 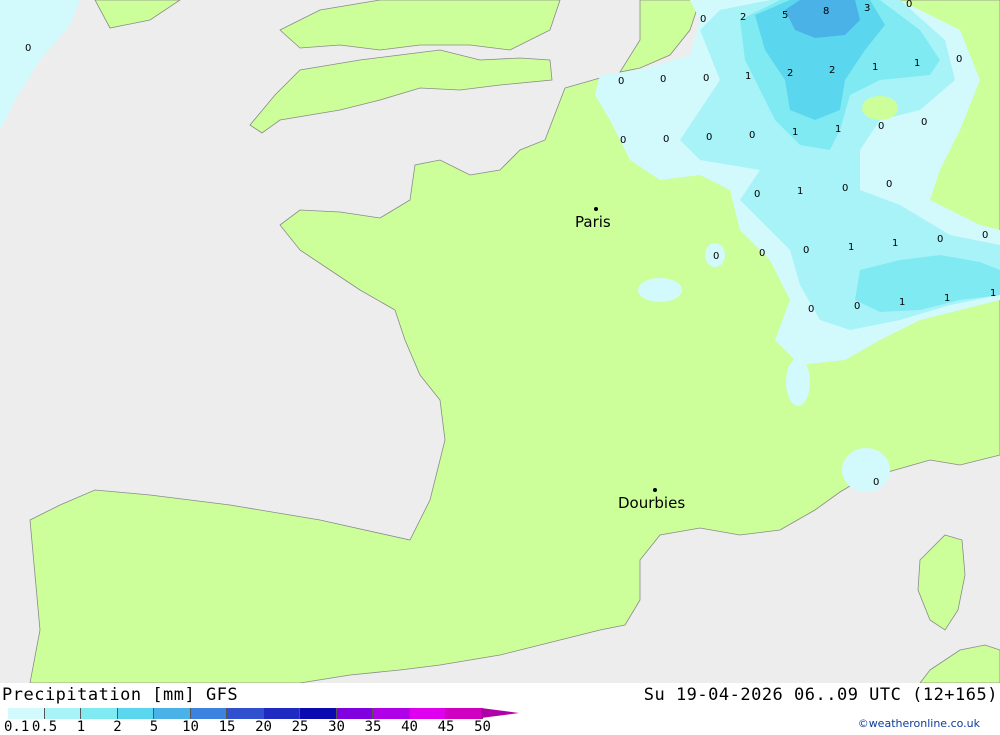 I want to click on forecast-time: Su 19-04-2026 06..09 UTC (12+165), so click(x=820, y=695).